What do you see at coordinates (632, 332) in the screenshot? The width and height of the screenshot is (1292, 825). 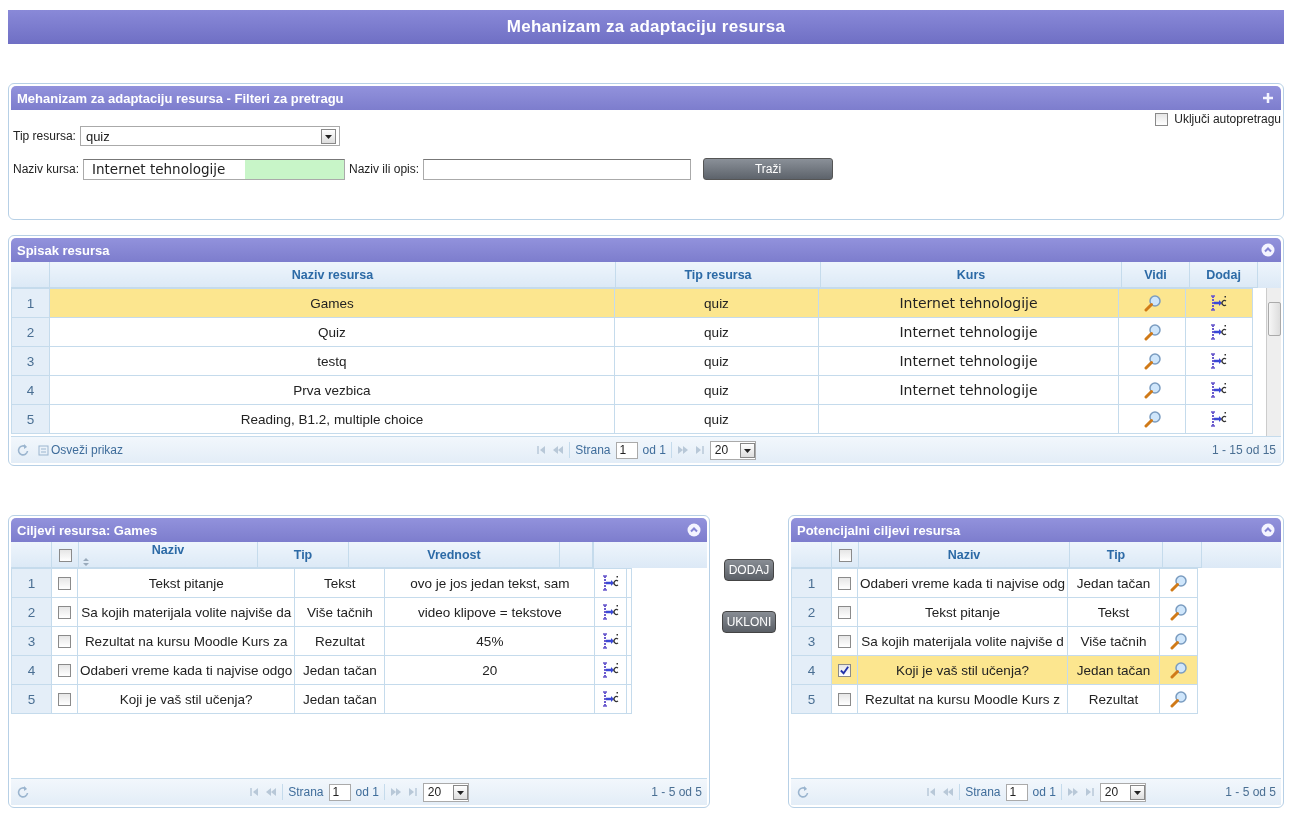 I see `table-row: 2 Quiz quiz Internet tehnologije` at bounding box center [632, 332].